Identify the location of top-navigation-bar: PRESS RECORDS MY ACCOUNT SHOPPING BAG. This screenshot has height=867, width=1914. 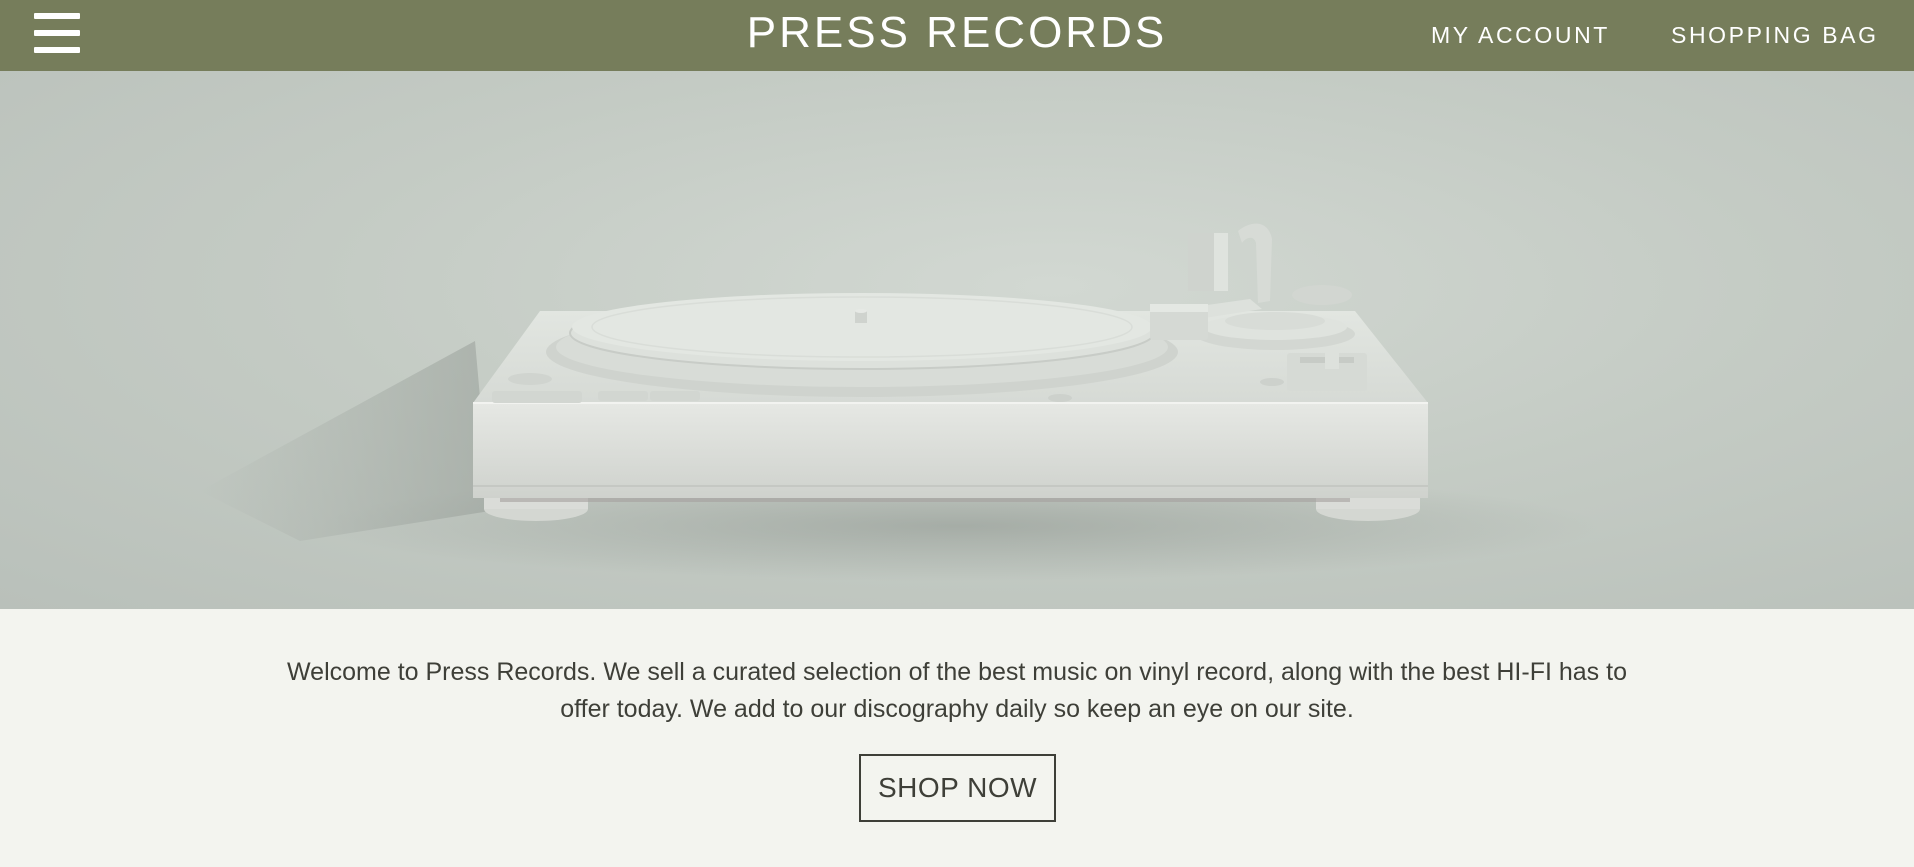
(957, 35).